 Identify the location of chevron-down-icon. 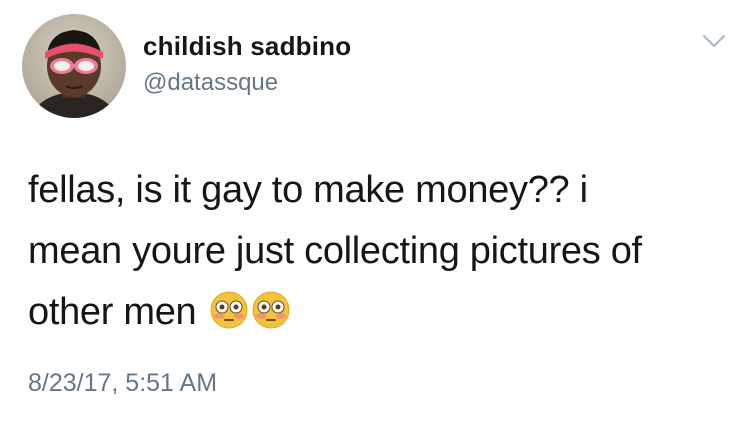
(714, 41).